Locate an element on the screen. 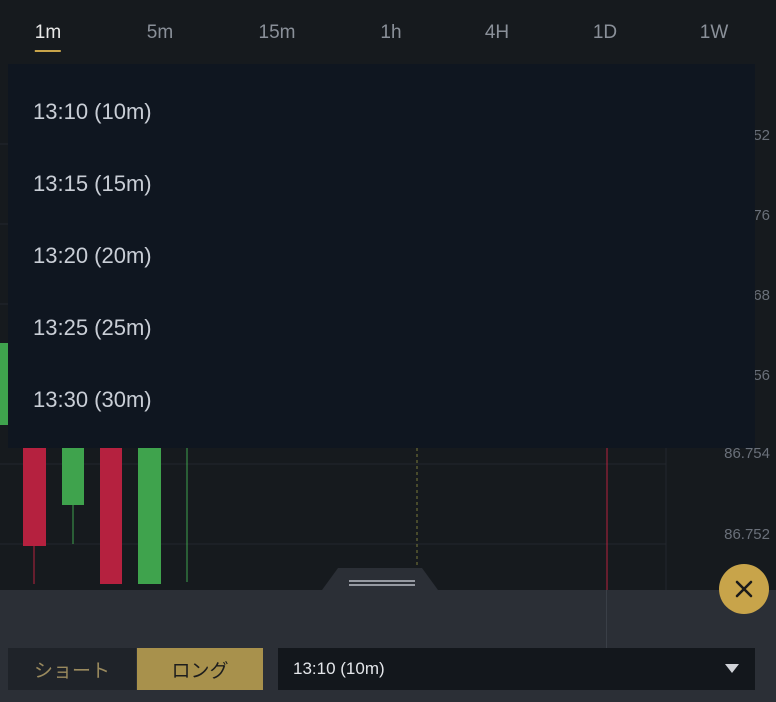 Image resolution: width=776 pixels, height=702 pixels. tab-4h: 4H is located at coordinates (497, 36).